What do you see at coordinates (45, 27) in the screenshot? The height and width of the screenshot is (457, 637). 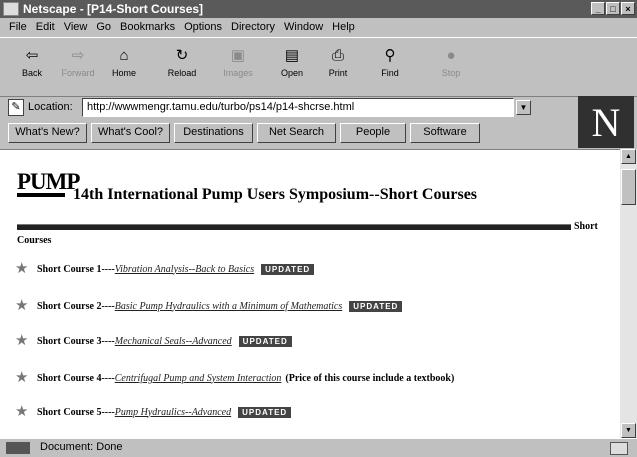 I see `menu-edit: Edit` at bounding box center [45, 27].